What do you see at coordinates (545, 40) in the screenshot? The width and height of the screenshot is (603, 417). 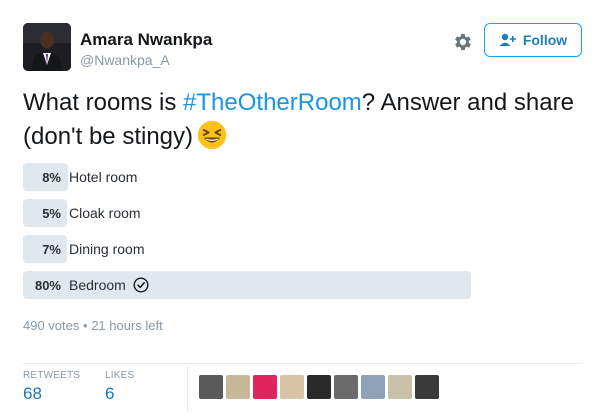 I see `follow-label: Follow` at bounding box center [545, 40].